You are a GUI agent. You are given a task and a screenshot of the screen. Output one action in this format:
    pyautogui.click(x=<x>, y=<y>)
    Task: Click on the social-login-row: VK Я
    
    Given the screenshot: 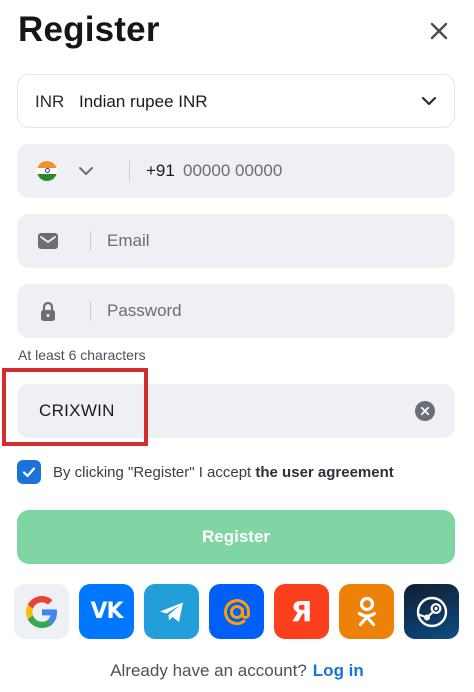 What is the action you would take?
    pyautogui.click(x=236, y=611)
    